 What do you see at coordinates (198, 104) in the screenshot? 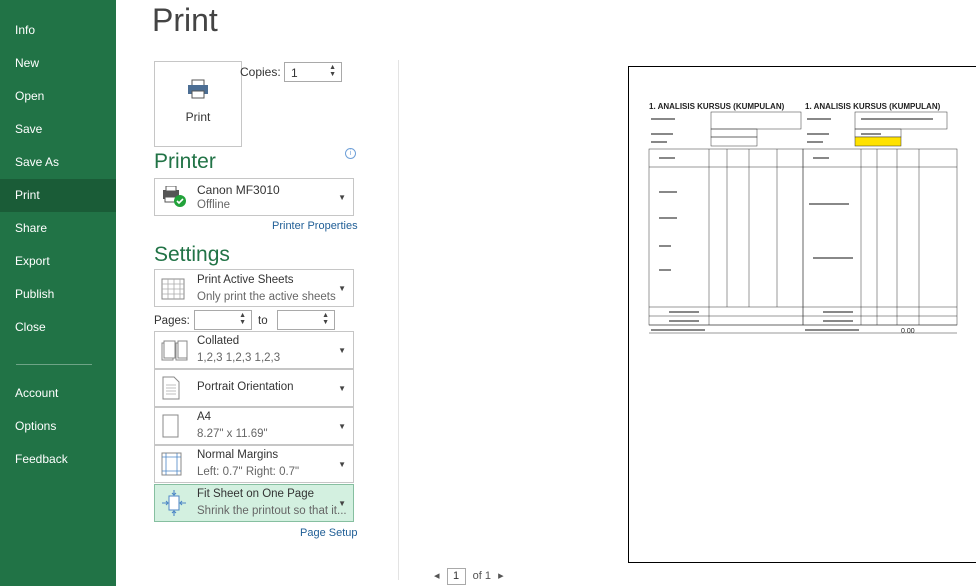
I see `print-button: Print` at bounding box center [198, 104].